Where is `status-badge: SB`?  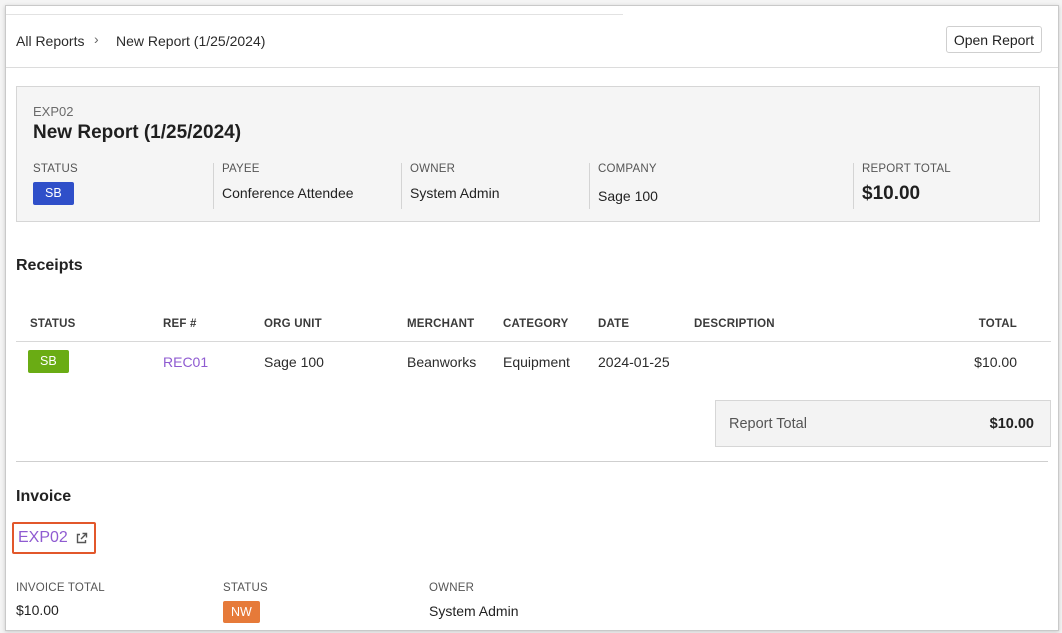 status-badge: SB is located at coordinates (53, 193).